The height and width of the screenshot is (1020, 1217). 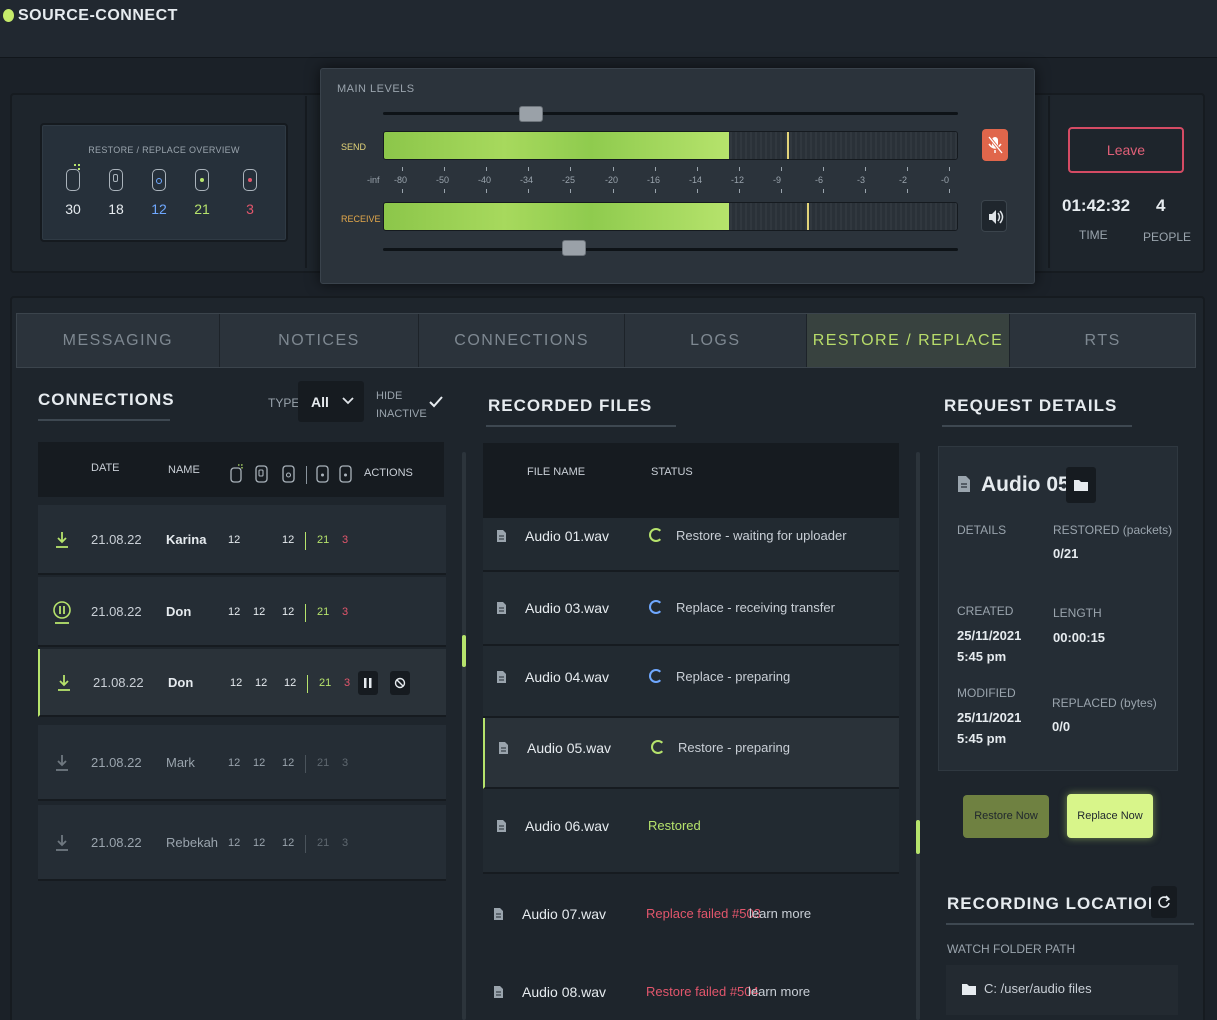 I want to click on overview-item-locked: 18, so click(x=116, y=193).